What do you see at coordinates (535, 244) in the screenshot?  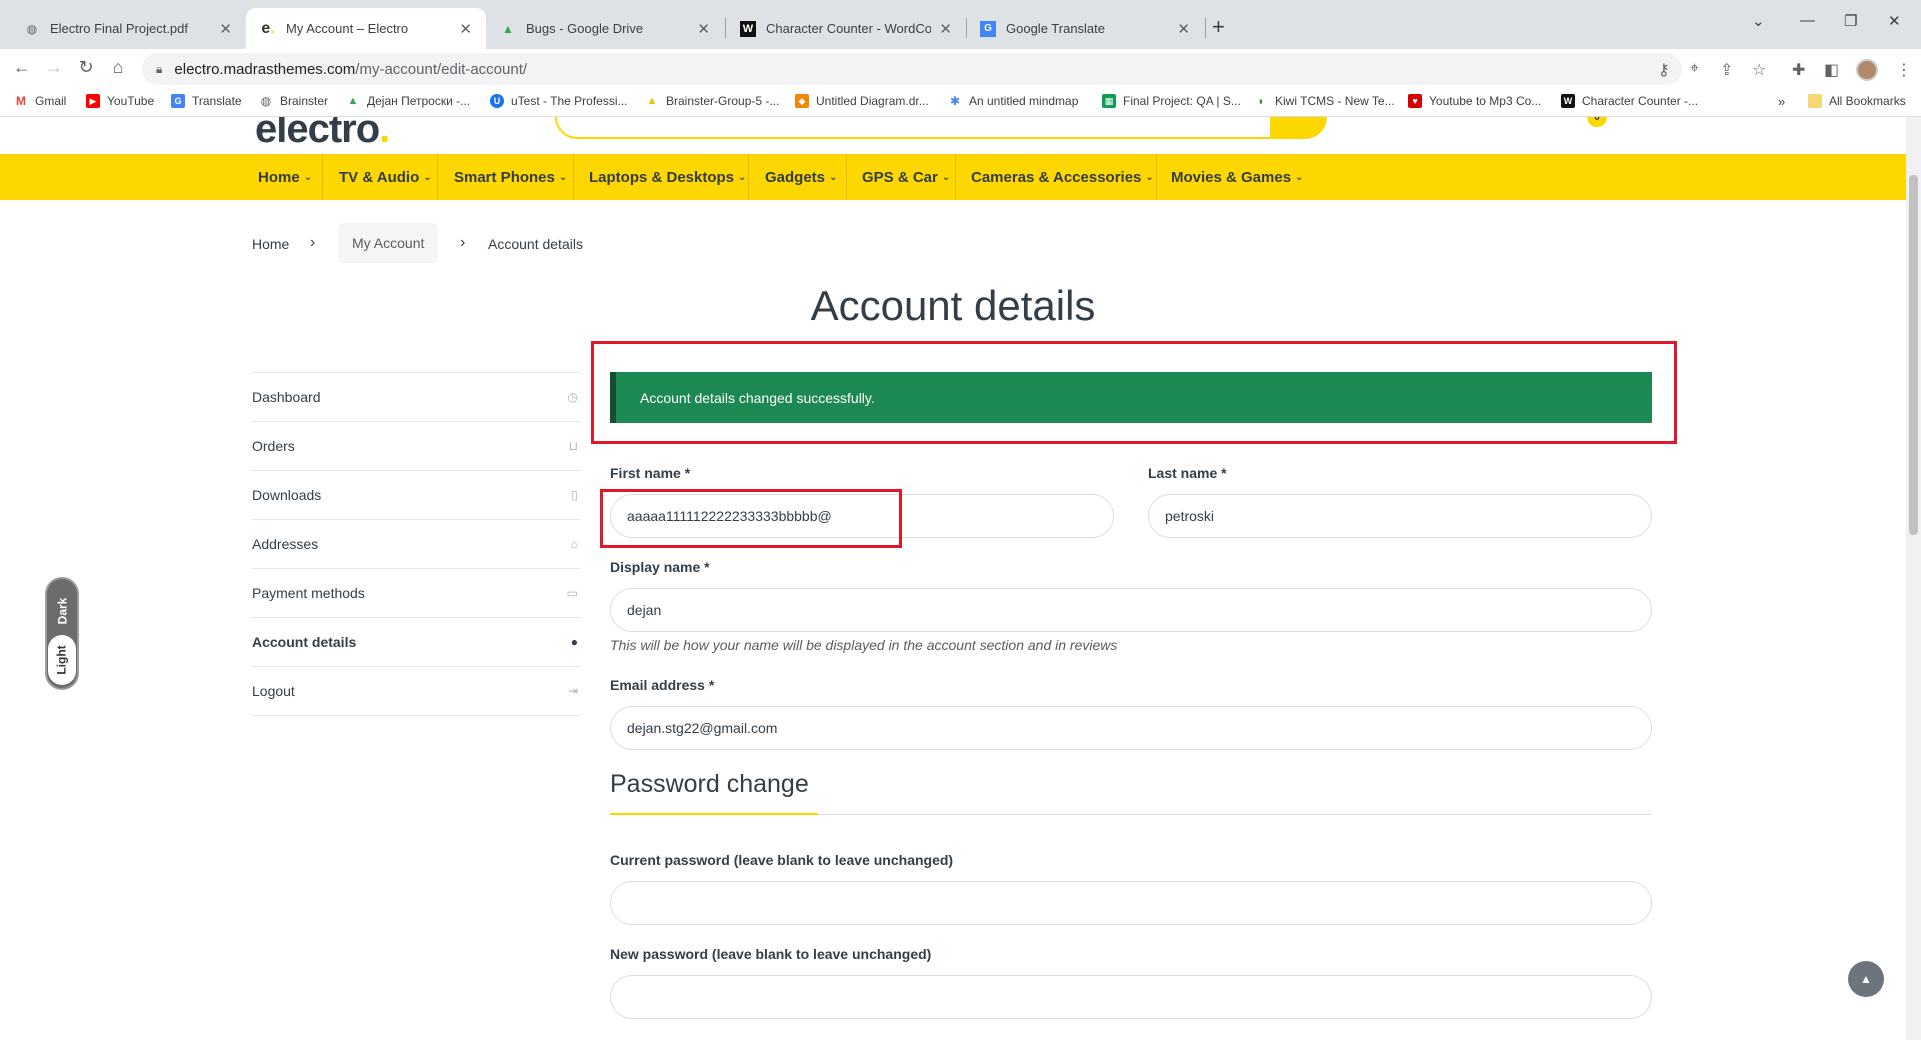 I see `breadcrumb-current: Account details` at bounding box center [535, 244].